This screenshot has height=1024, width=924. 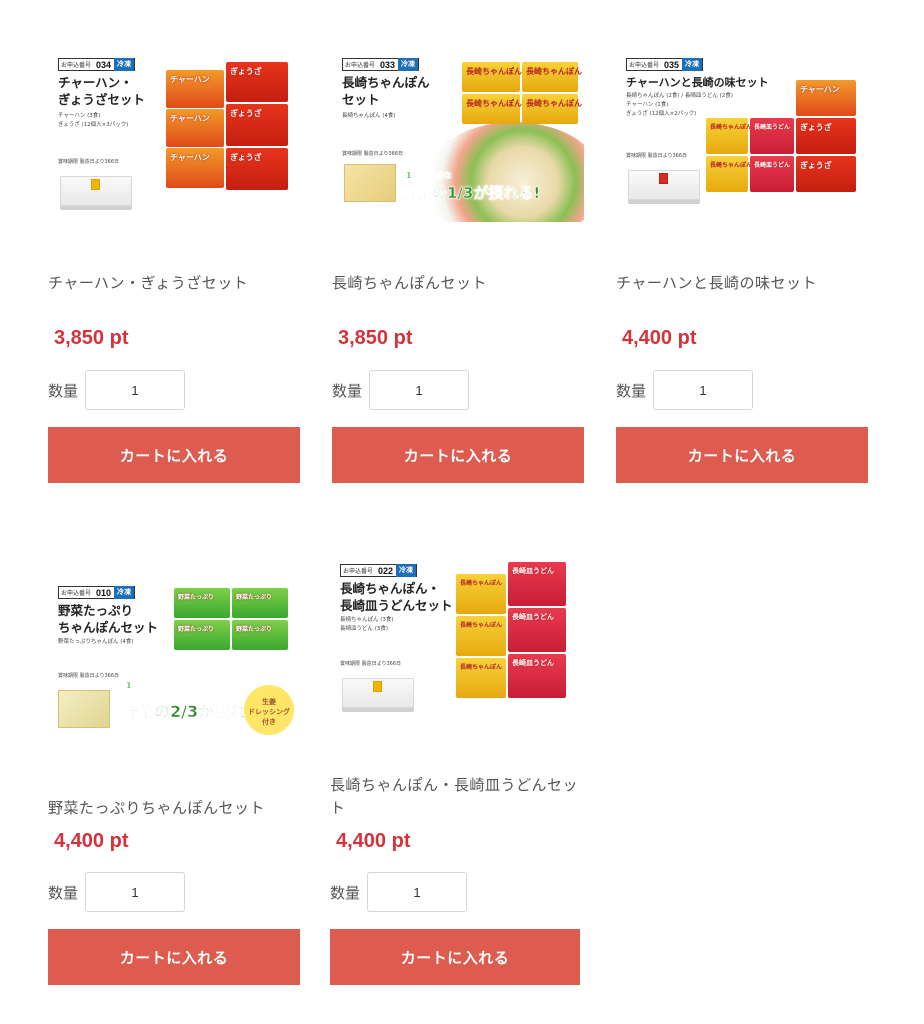 What do you see at coordinates (697, 82) in the screenshot?
I see `image-title: チャーハンと長崎の味セット` at bounding box center [697, 82].